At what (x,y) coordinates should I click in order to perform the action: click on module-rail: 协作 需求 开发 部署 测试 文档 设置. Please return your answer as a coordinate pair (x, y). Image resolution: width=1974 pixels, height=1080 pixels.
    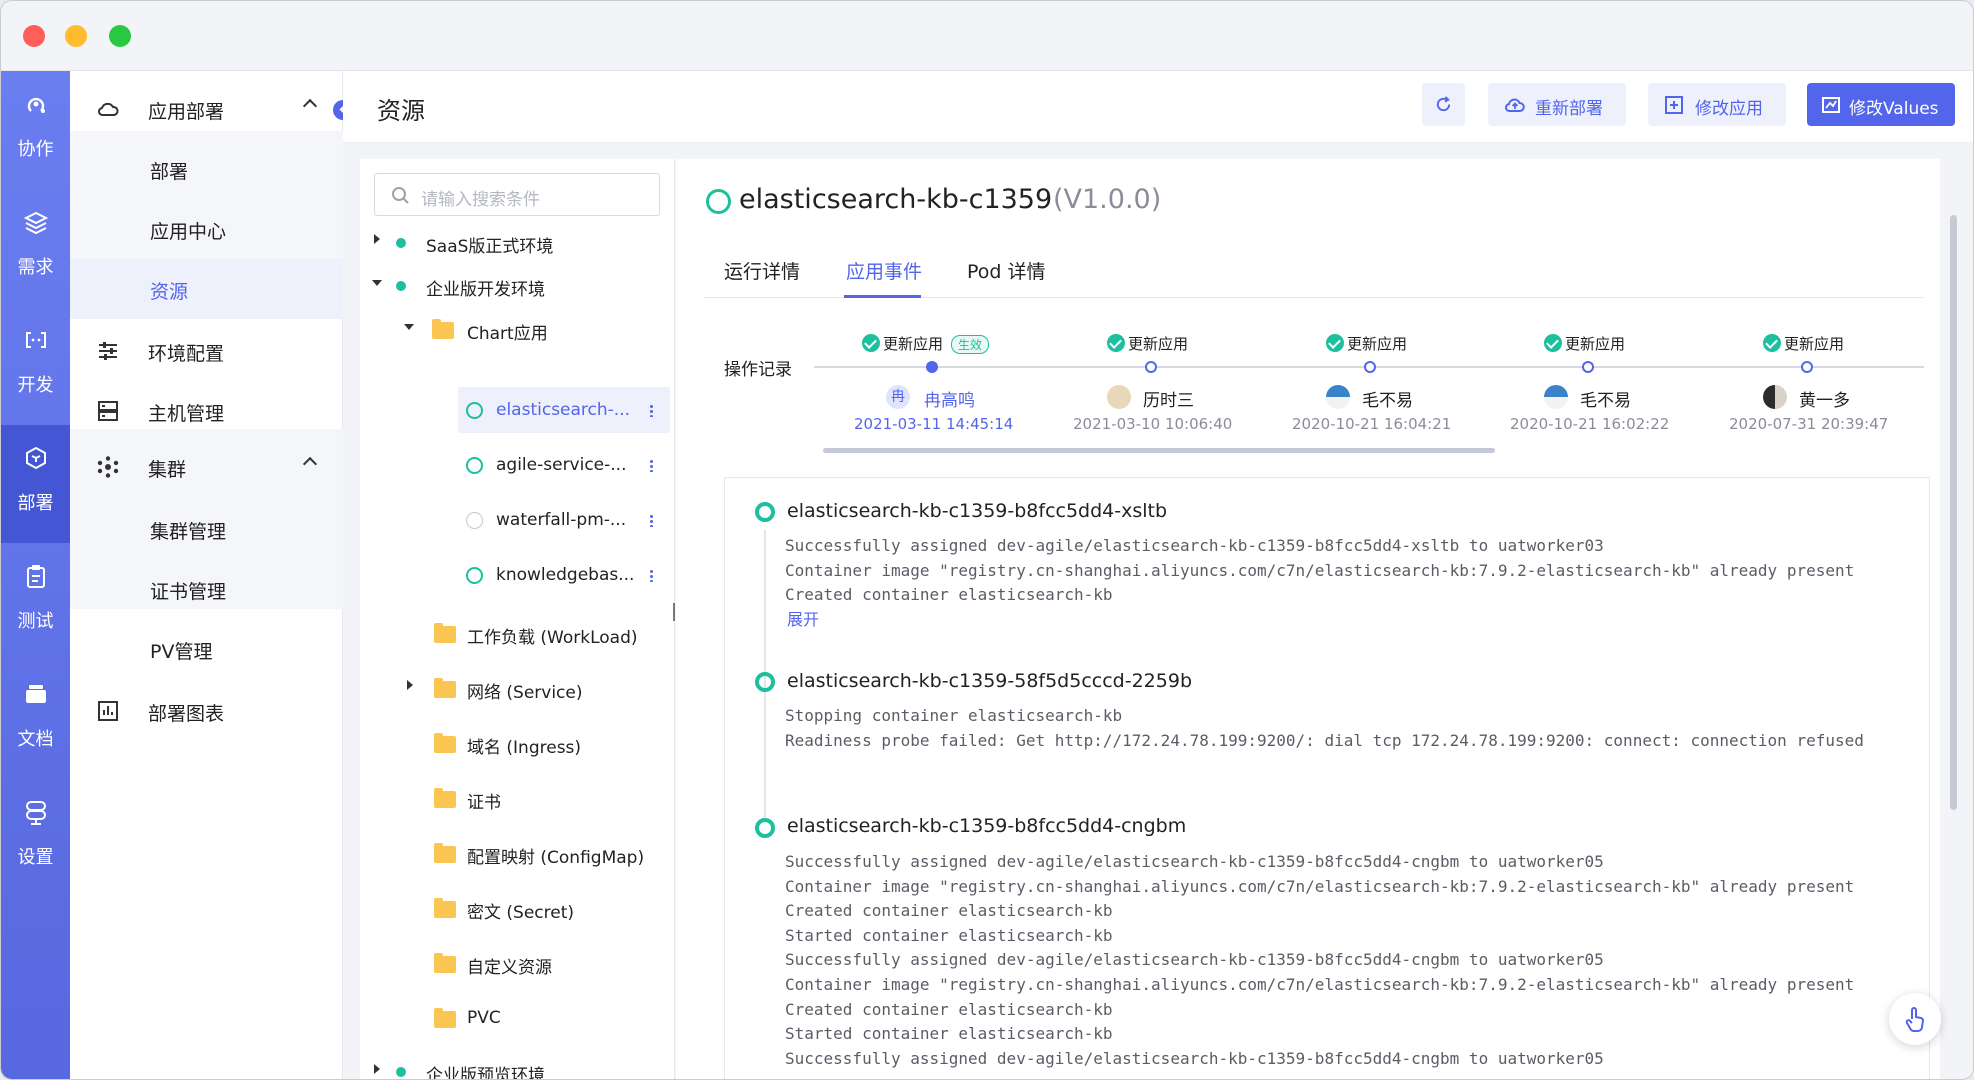
    Looking at the image, I should click on (35, 575).